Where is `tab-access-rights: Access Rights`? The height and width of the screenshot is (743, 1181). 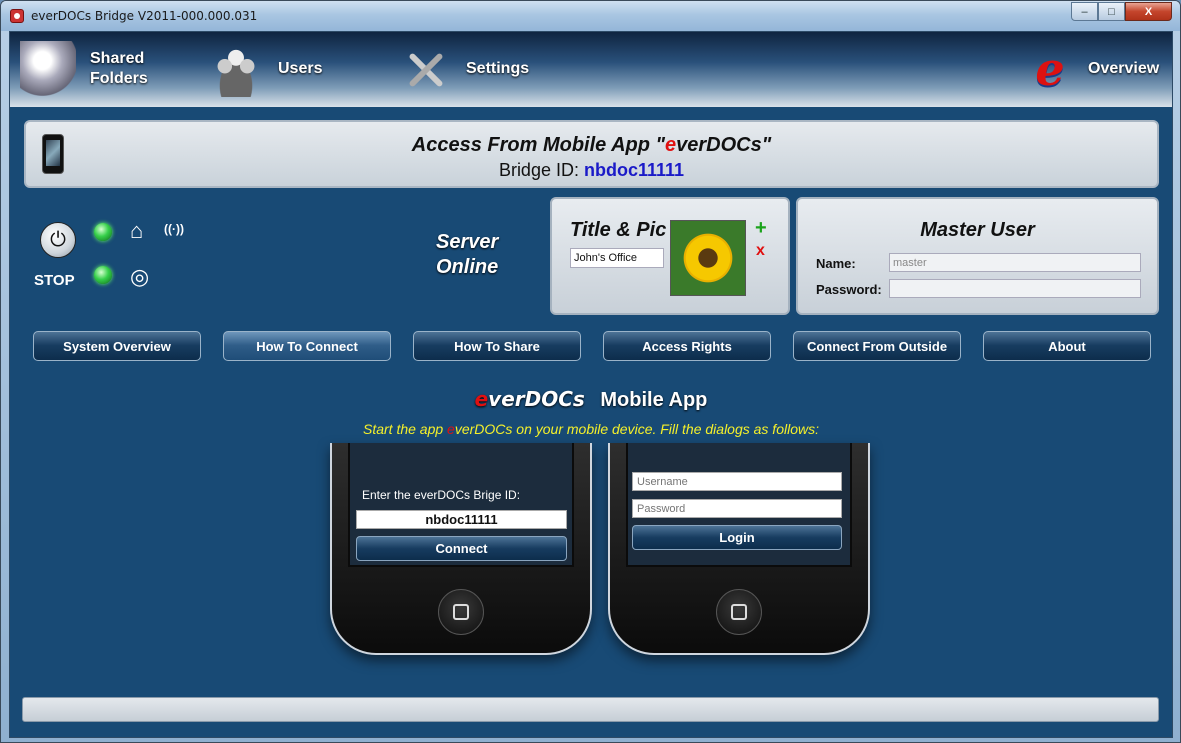 tab-access-rights: Access Rights is located at coordinates (687, 346).